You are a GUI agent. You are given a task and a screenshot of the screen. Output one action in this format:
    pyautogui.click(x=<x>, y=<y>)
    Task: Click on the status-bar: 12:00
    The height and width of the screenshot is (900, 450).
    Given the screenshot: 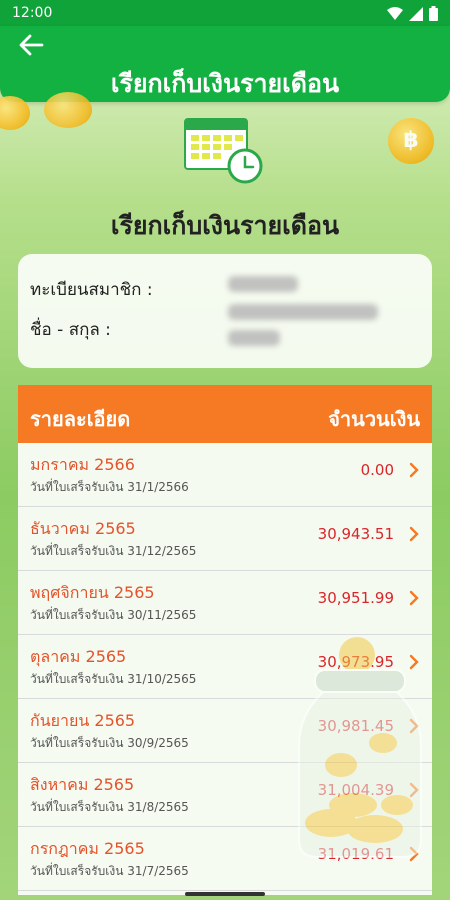 What is the action you would take?
    pyautogui.click(x=225, y=13)
    